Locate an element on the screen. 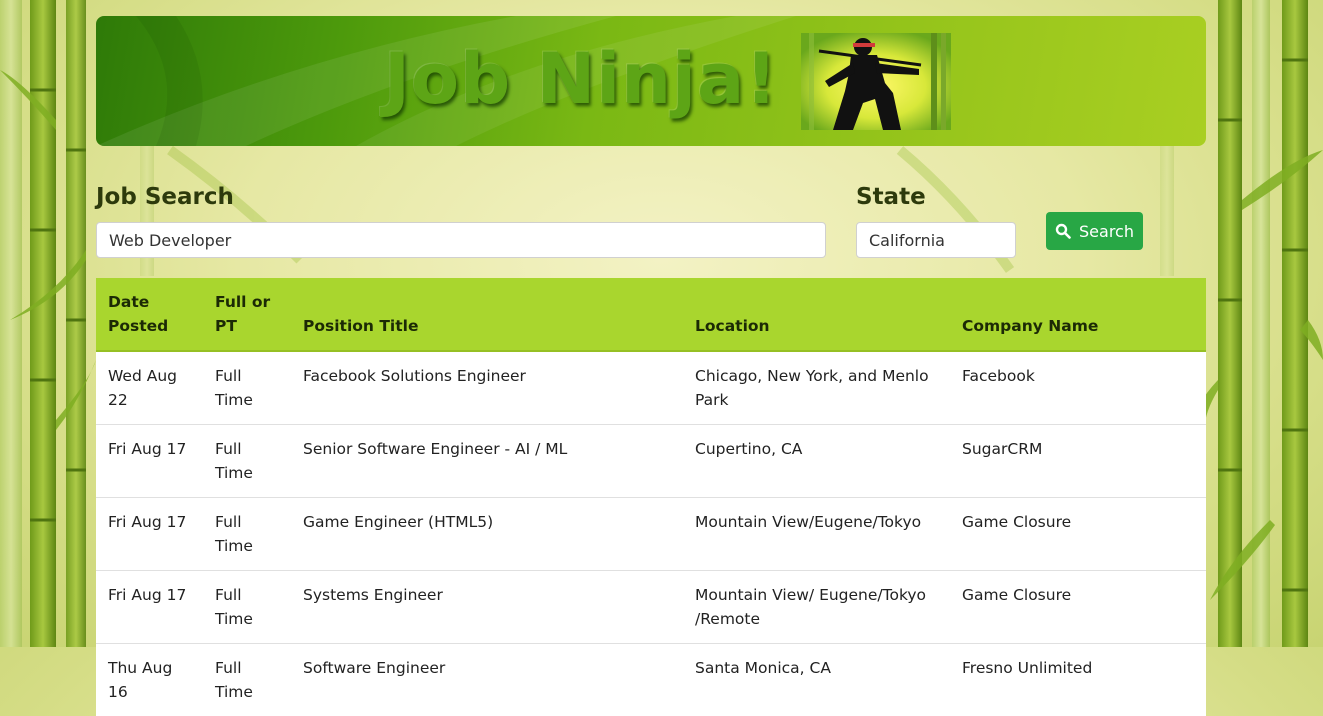  cell-title: Game Engineer (HTML5) is located at coordinates (487, 534).